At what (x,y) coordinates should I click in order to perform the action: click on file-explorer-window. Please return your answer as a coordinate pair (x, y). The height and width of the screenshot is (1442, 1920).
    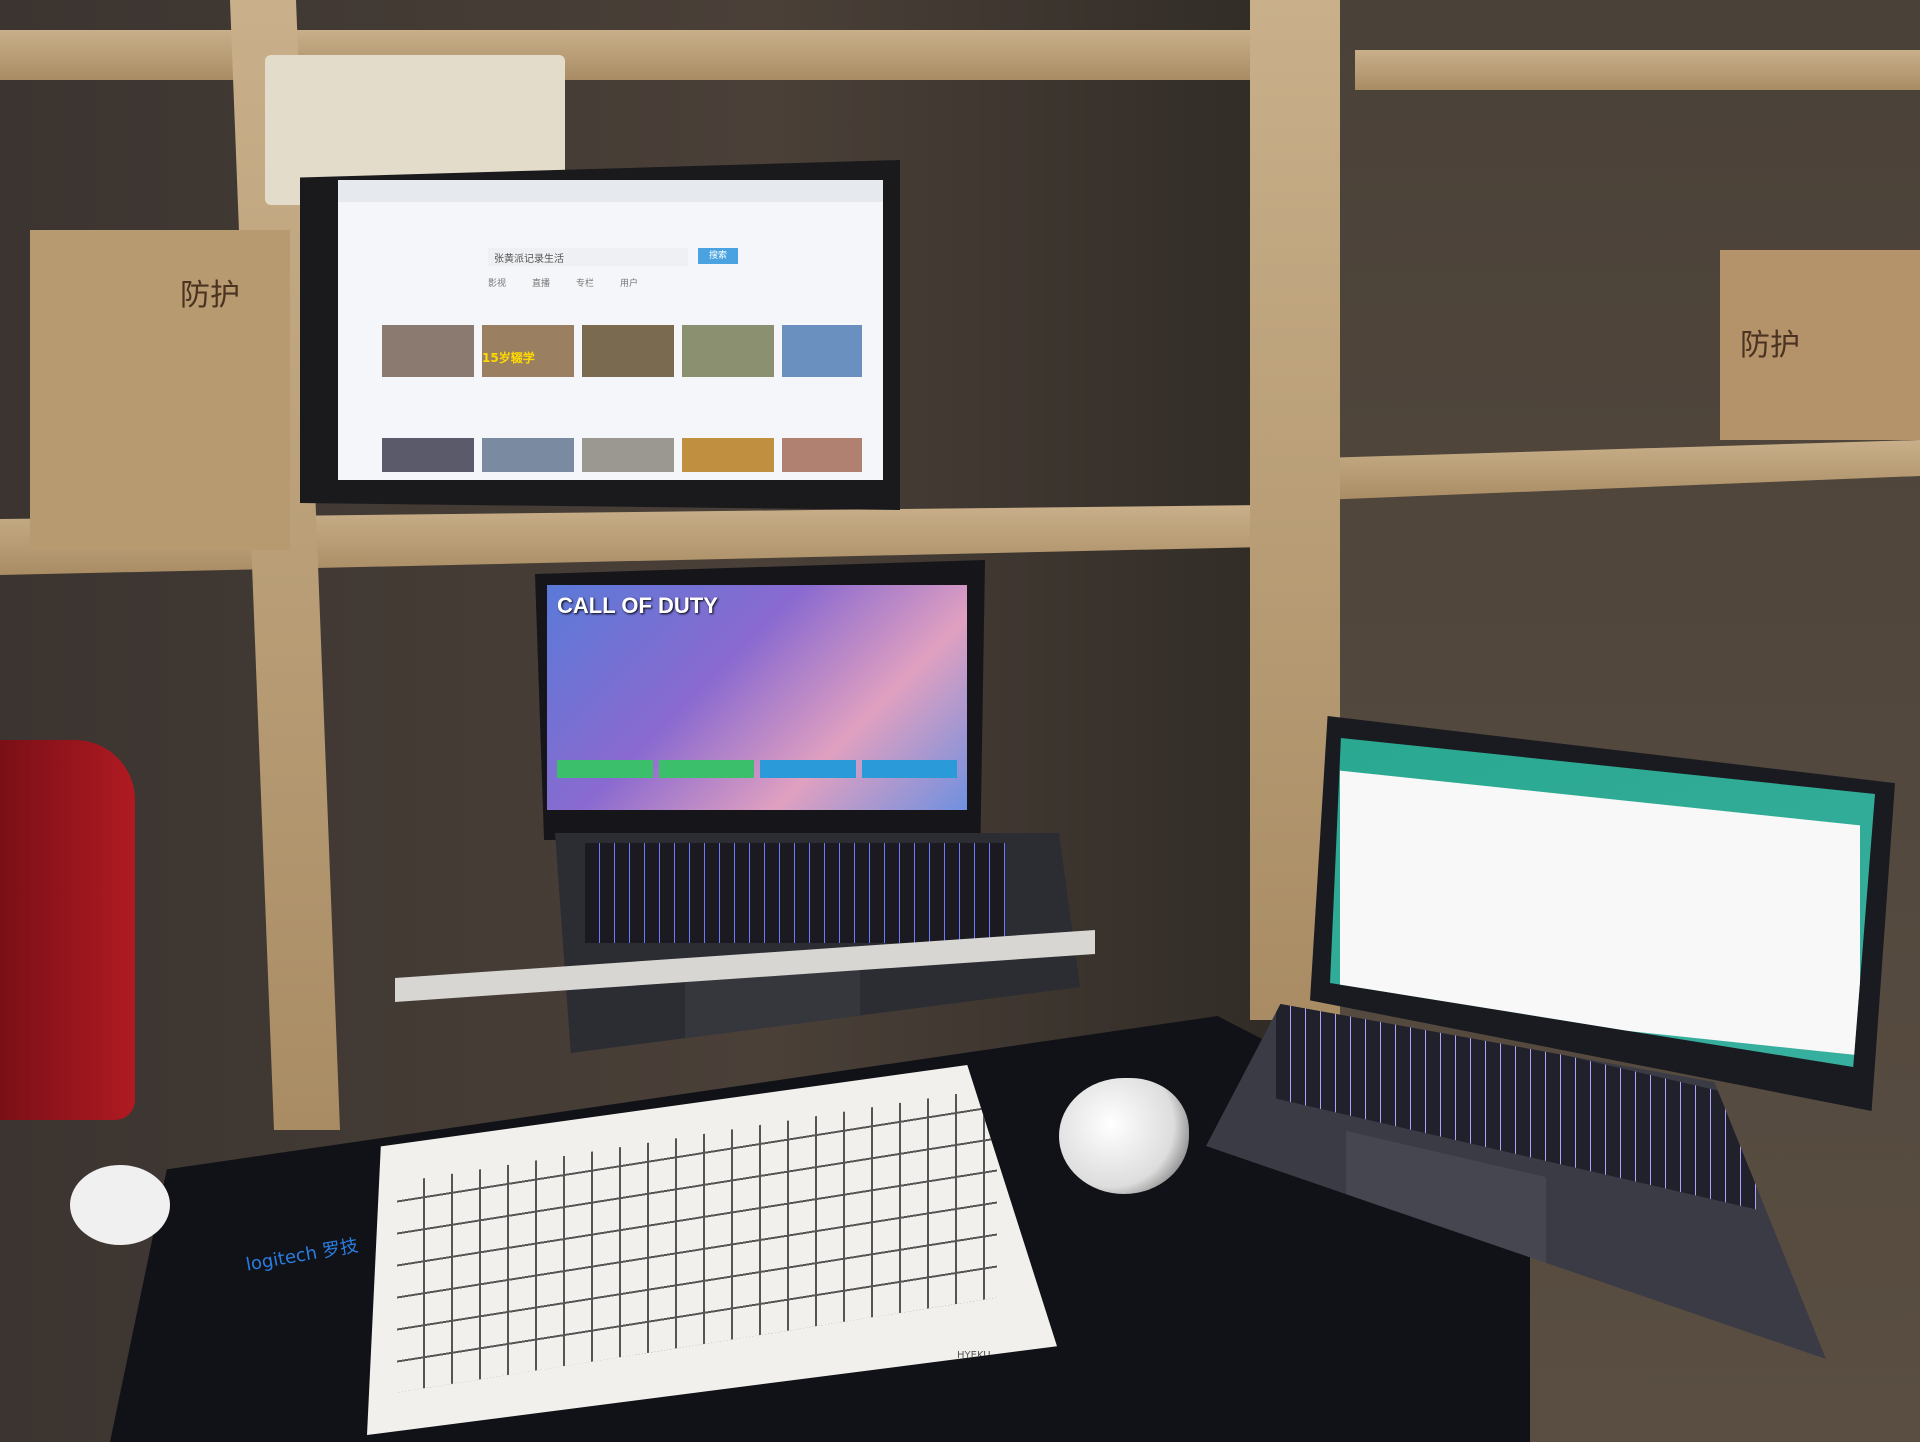
    Looking at the image, I should click on (1600, 913).